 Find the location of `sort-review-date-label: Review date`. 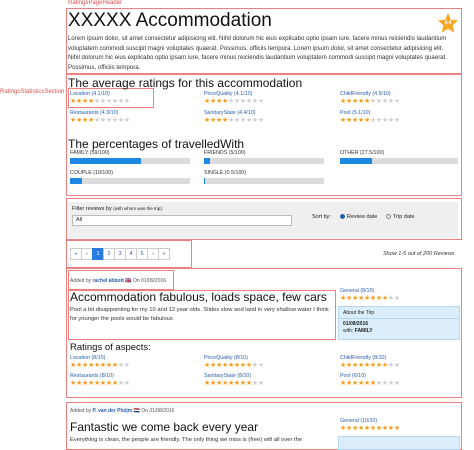

sort-review-date-label: Review date is located at coordinates (362, 217).